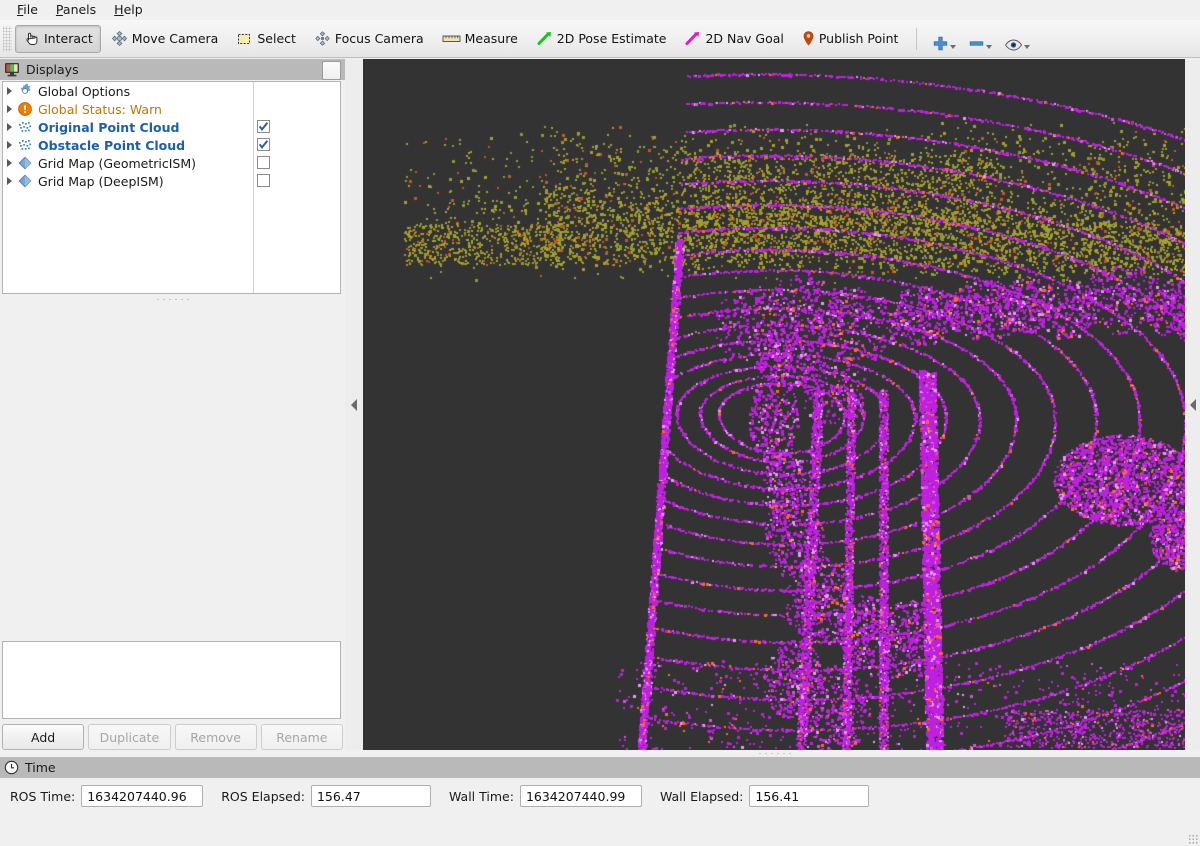 This screenshot has width=1200, height=846. I want to click on tool-measure-label: Measure, so click(491, 38).